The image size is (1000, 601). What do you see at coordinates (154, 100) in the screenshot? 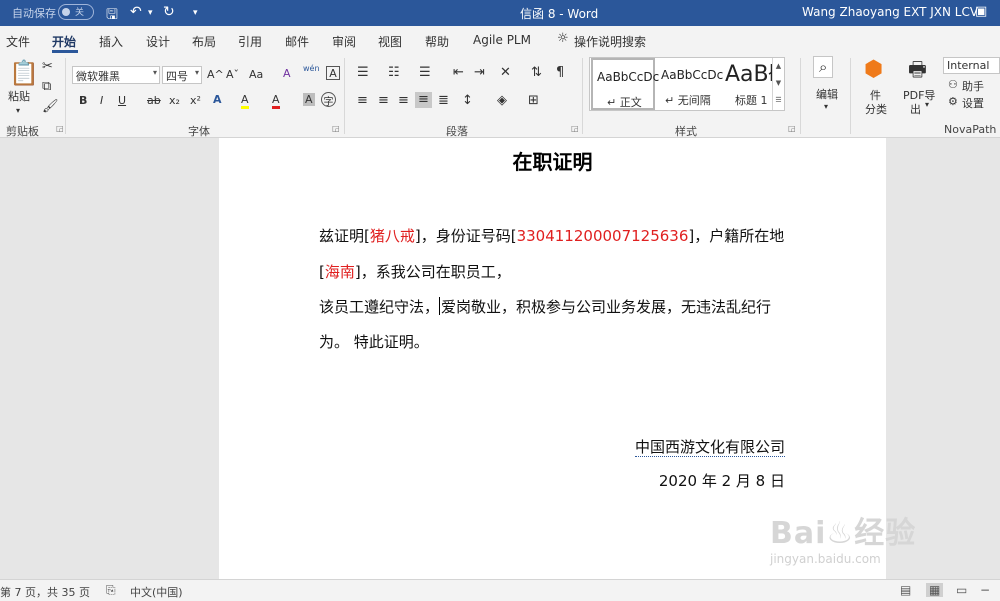
I see `strikethrough-button: ab` at bounding box center [154, 100].